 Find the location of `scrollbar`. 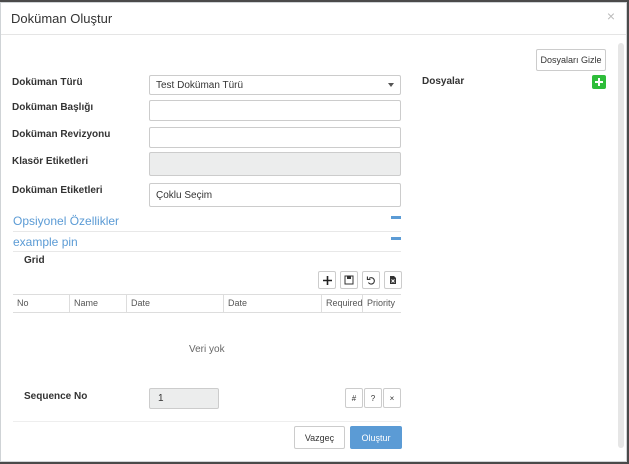

scrollbar is located at coordinates (621, 245).